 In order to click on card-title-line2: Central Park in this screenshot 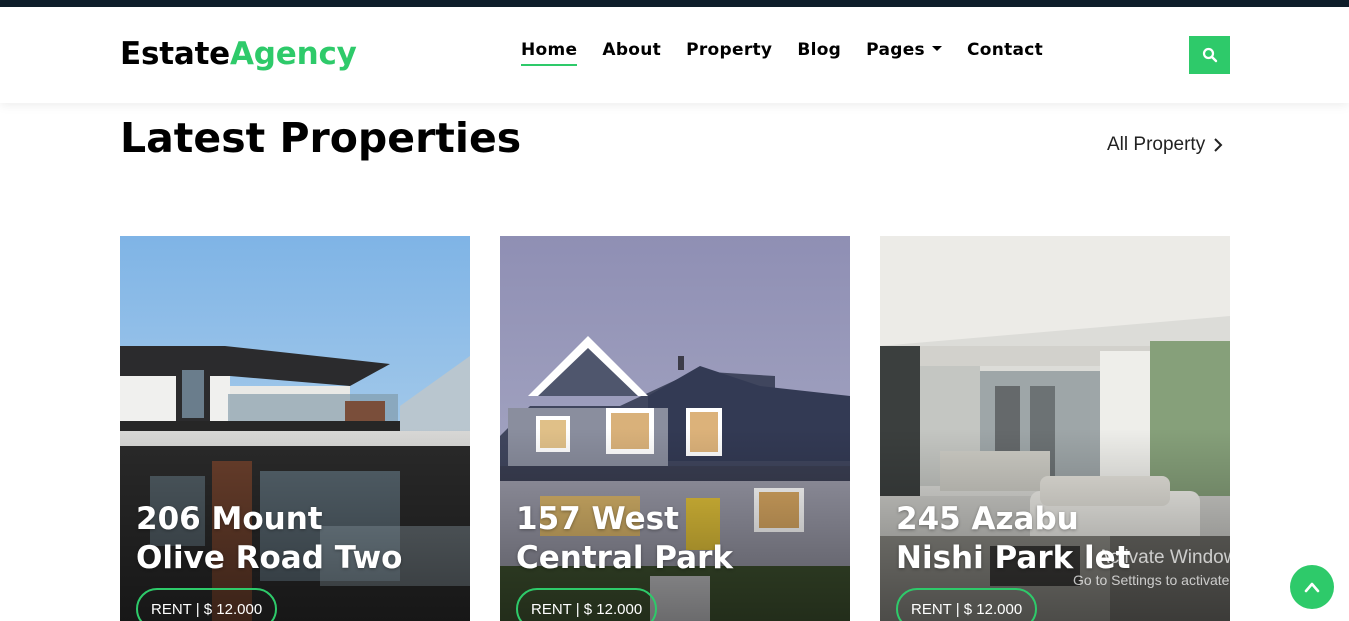, I will do `click(624, 558)`.